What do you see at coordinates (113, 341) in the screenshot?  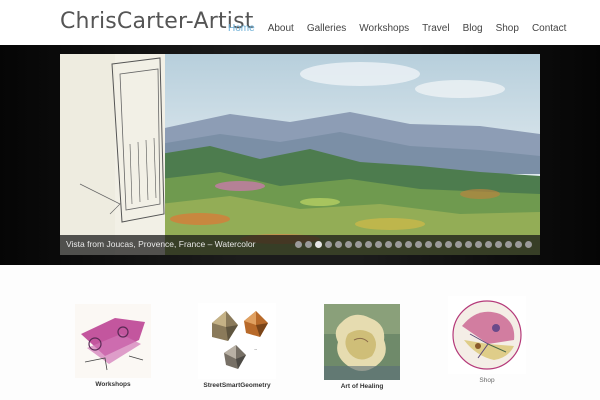 I see `workshops-image` at bounding box center [113, 341].